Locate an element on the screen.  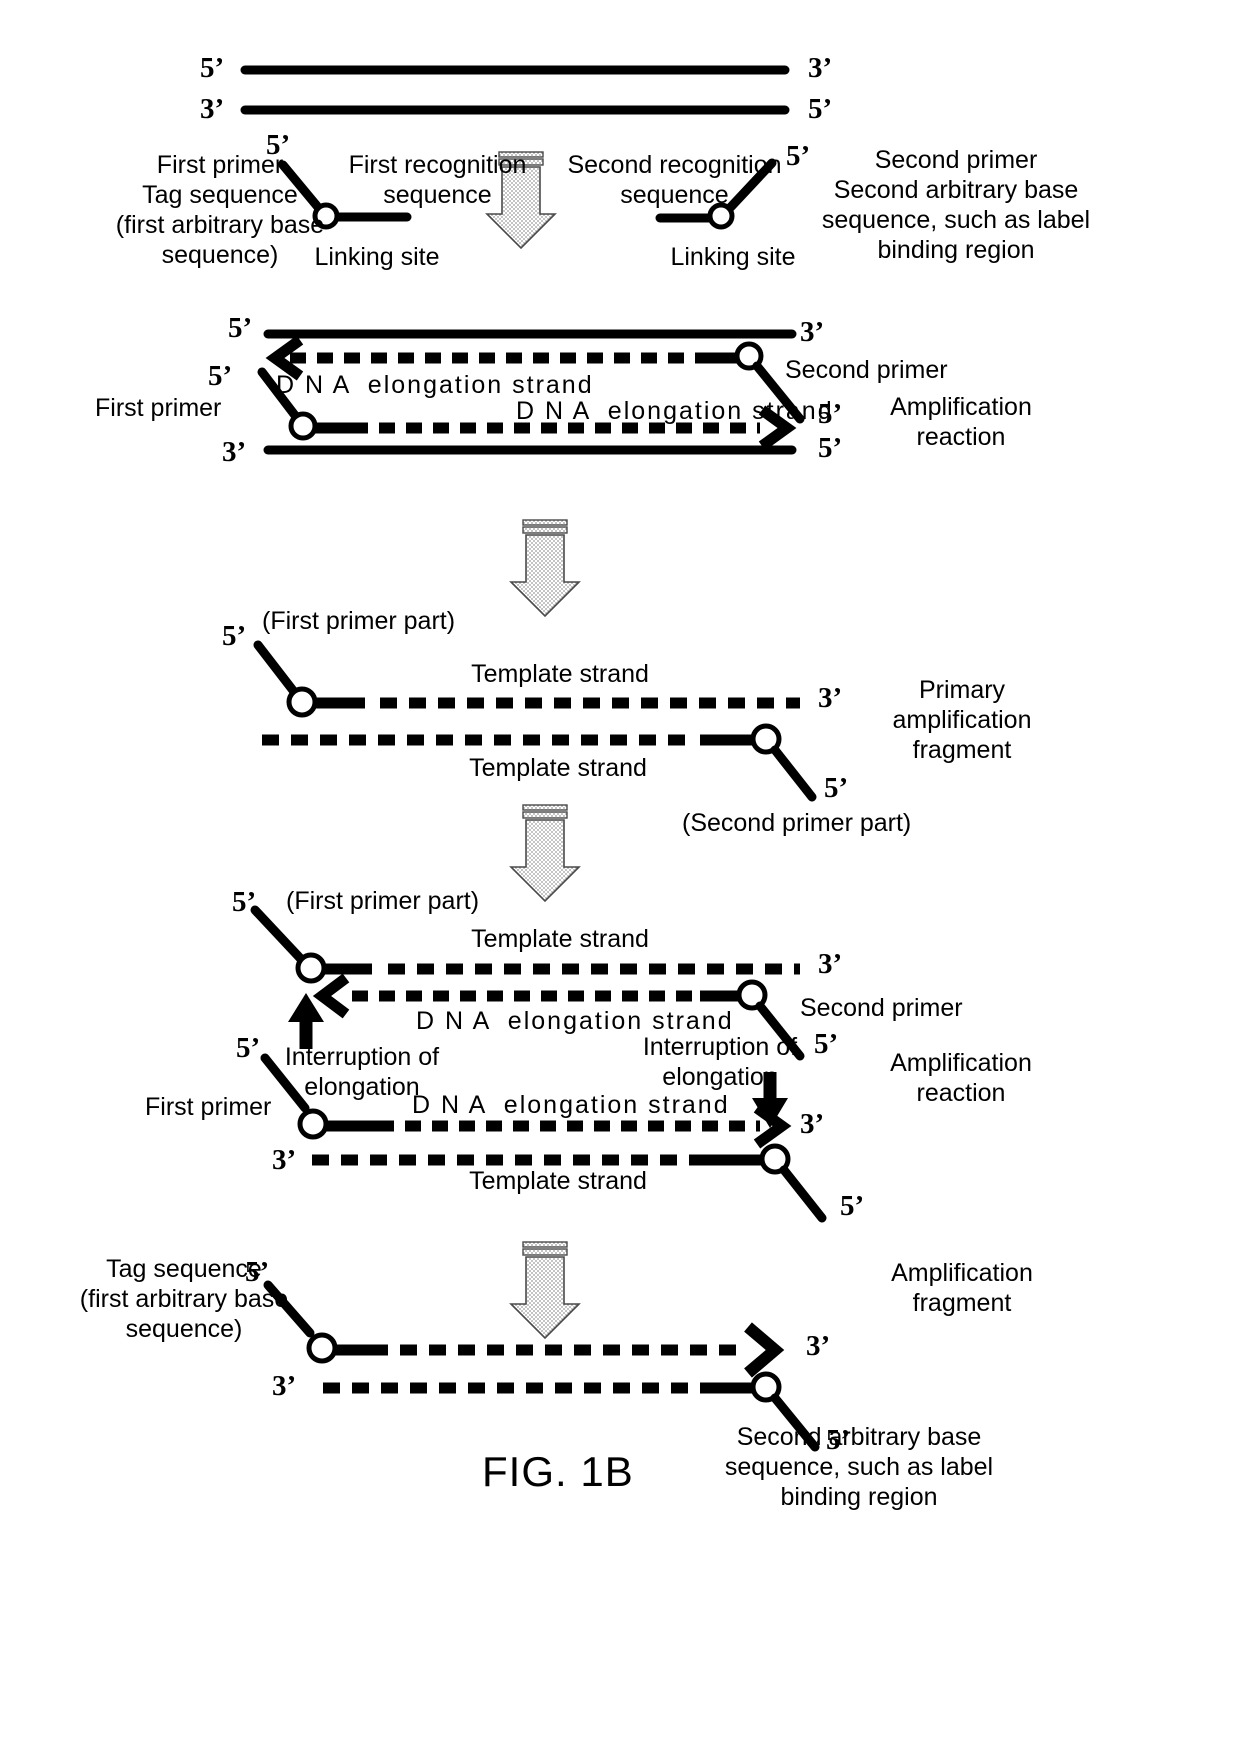
panel3-template-strand-bottom-label: Template strand is located at coordinates (558, 768).